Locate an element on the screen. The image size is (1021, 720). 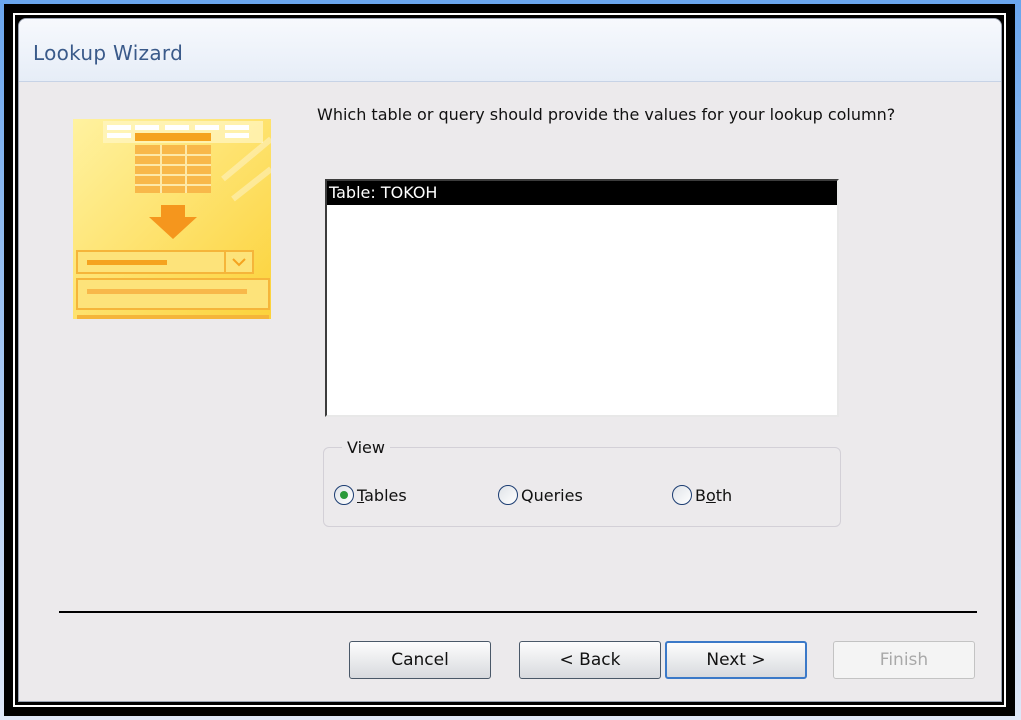
next-button: Next > is located at coordinates (736, 660).